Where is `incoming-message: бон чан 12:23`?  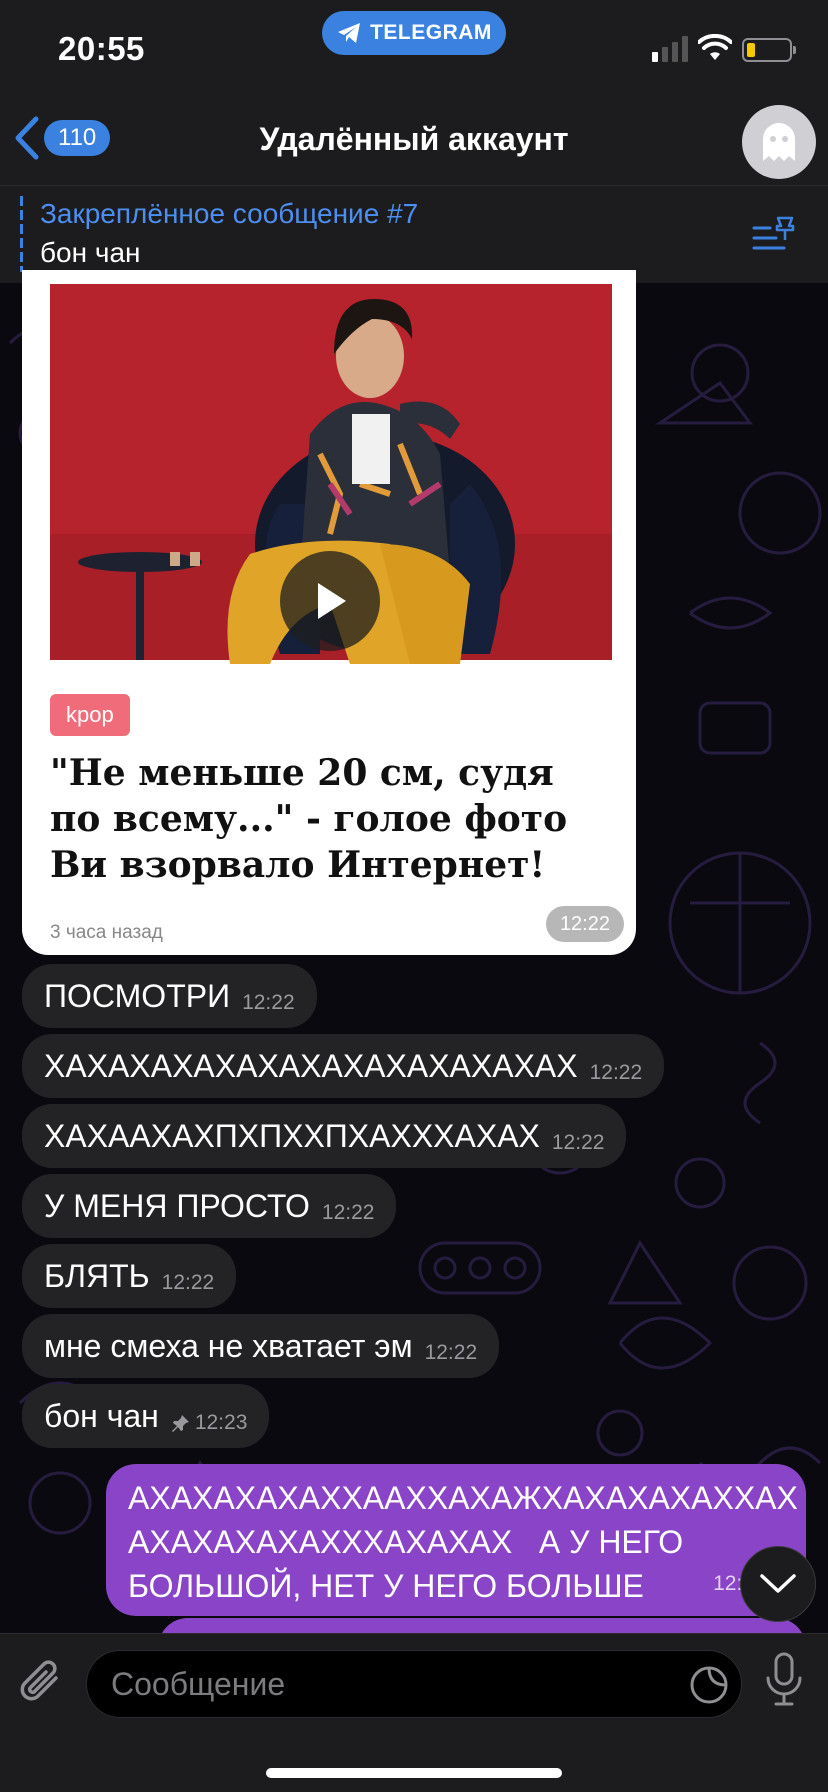 incoming-message: бон чан 12:23 is located at coordinates (146, 1416).